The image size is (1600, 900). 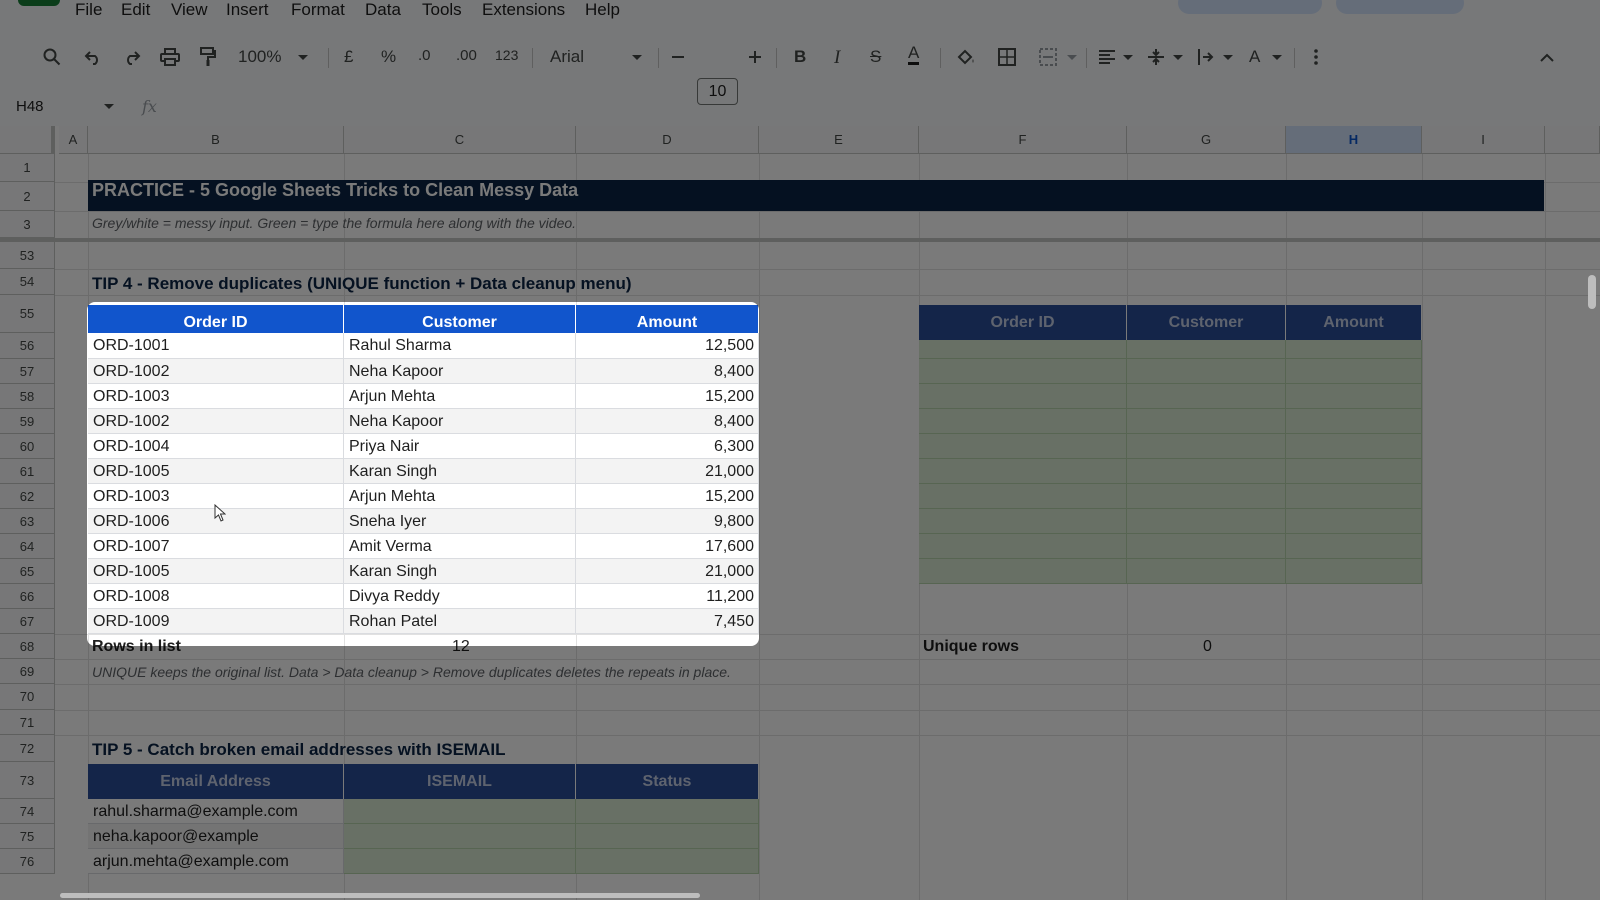 I want to click on tip4-output-header-amount: Amount, so click(x=1354, y=322).